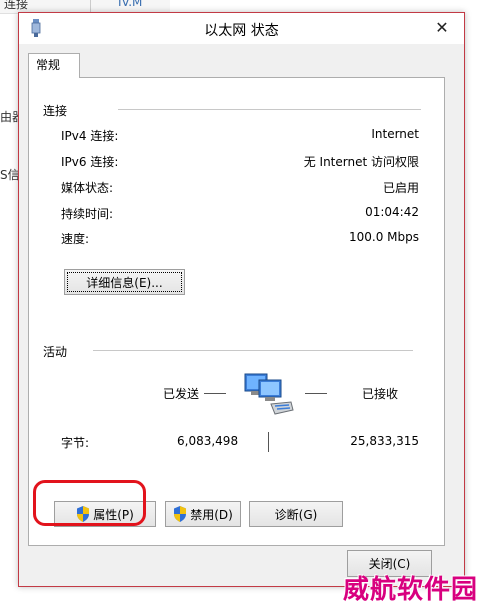  I want to click on received-label: 已接收, so click(380, 394).